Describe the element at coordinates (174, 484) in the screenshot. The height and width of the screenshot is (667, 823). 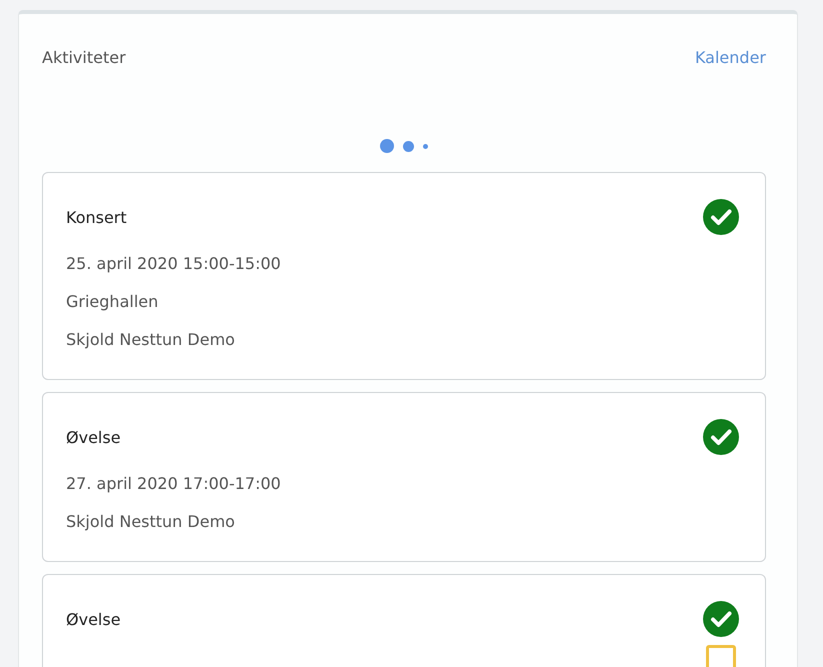
I see `activity-detail: 27. april 2020 17:00-17:00` at that location.